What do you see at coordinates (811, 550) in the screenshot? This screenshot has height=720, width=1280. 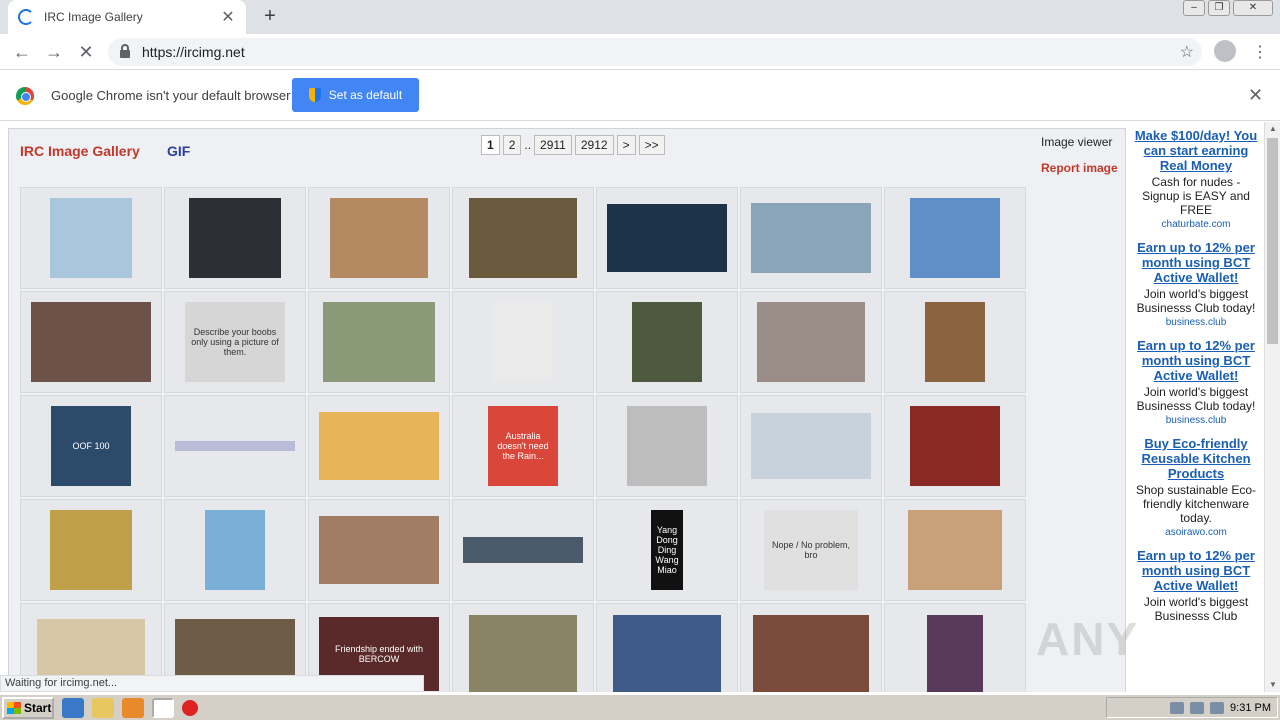 I see `thumbnail-cell: Nope / No problem, bro` at bounding box center [811, 550].